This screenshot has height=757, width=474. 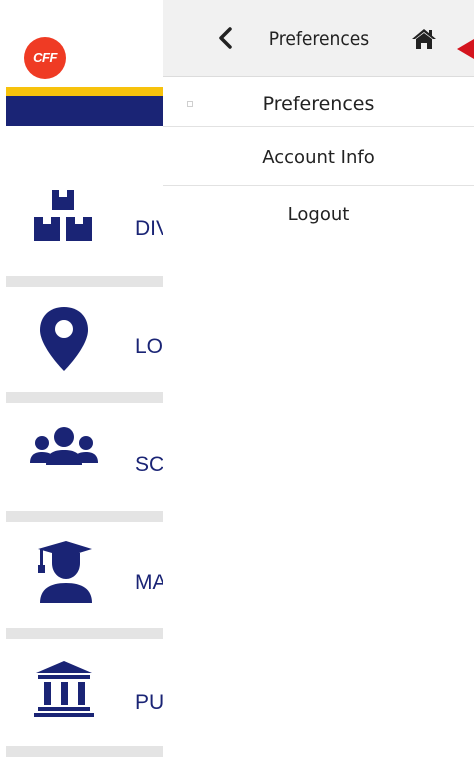 I want to click on item-label: Preferences, so click(x=318, y=104).